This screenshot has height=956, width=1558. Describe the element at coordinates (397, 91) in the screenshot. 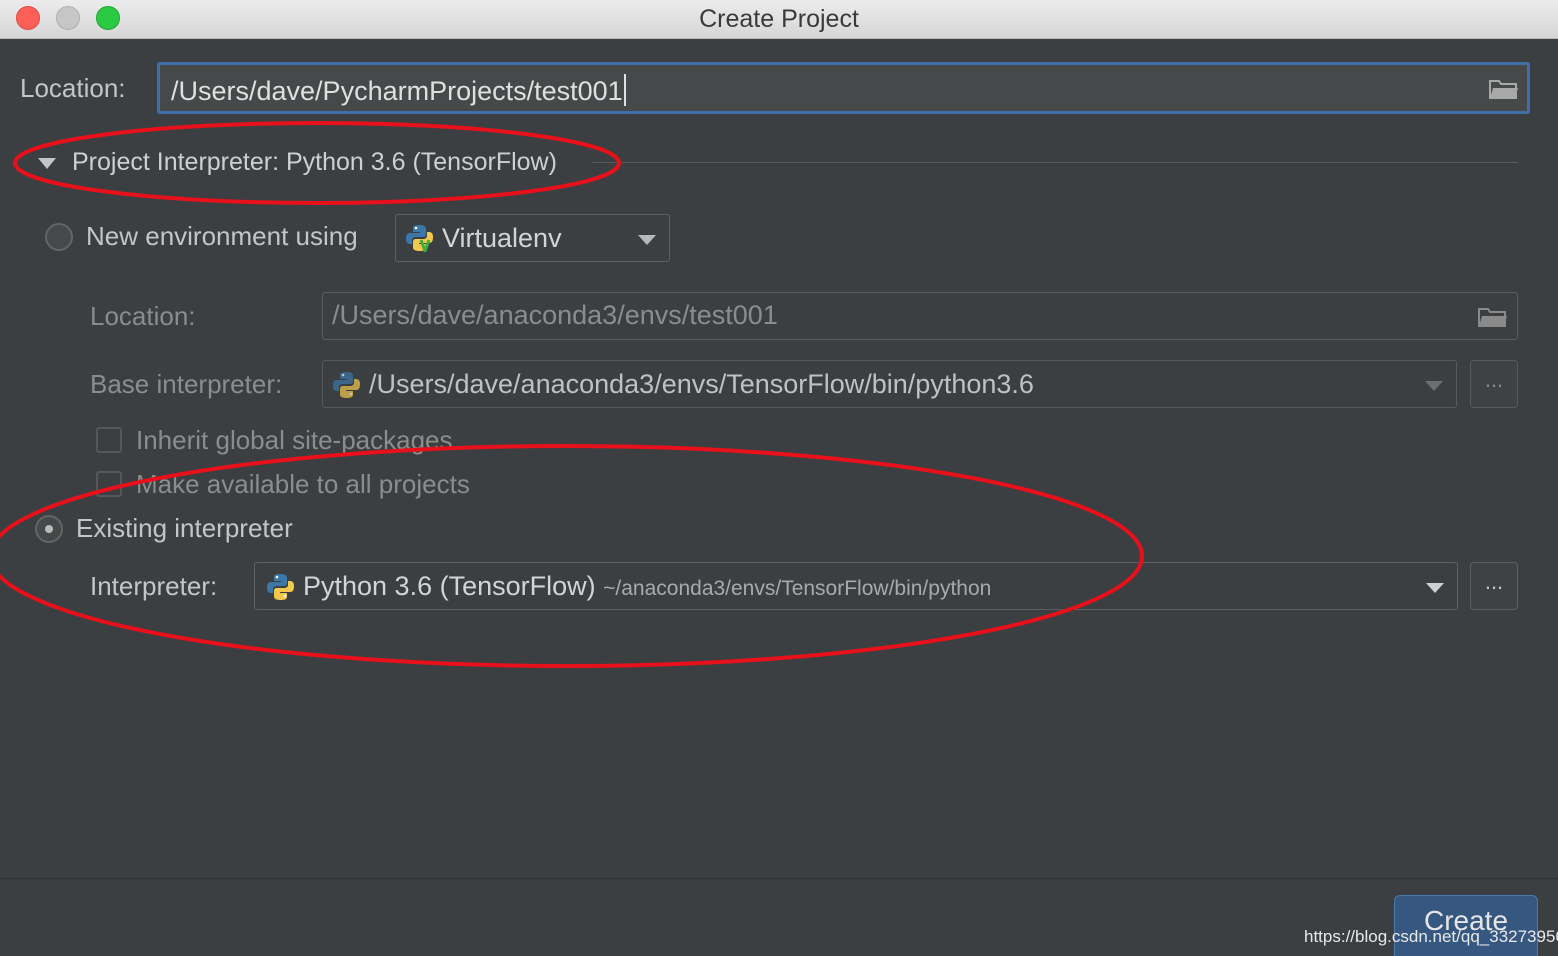

I see `project-location-value: /Users/dave/PycharmProjects/test001` at that location.